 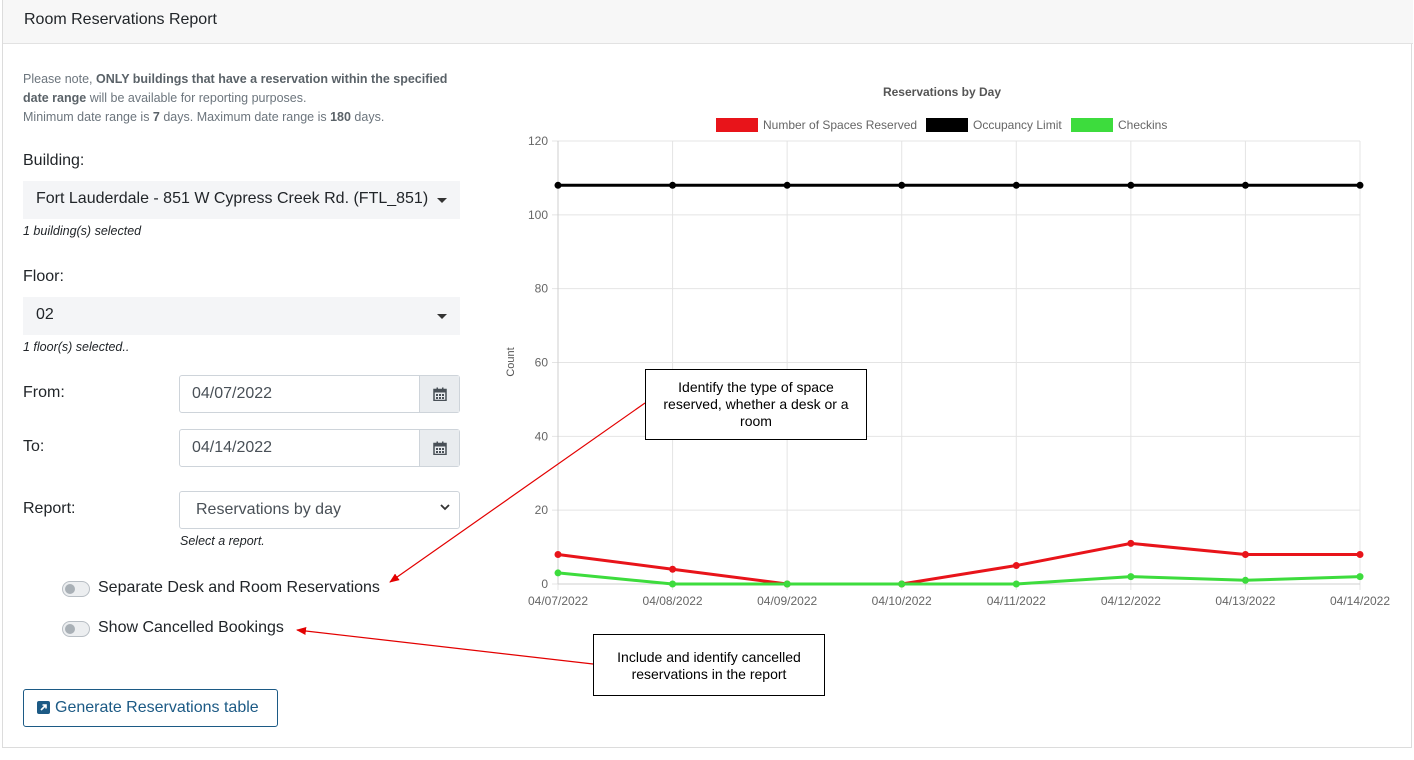 I want to click on note-max-days: 180, so click(x=340, y=117).